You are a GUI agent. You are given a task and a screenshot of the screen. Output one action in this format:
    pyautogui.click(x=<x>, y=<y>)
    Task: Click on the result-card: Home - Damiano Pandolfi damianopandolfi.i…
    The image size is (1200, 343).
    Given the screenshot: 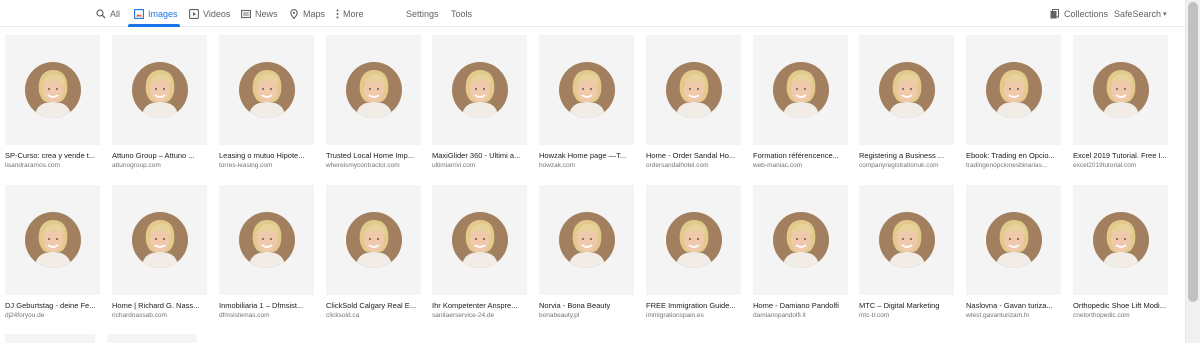 What is the action you would take?
    pyautogui.click(x=800, y=252)
    